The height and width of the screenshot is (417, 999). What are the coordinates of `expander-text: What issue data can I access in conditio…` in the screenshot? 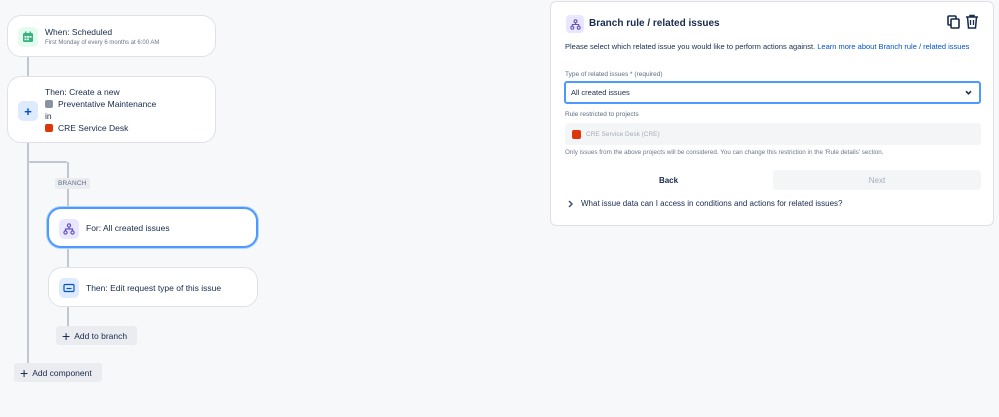 It's located at (712, 203).